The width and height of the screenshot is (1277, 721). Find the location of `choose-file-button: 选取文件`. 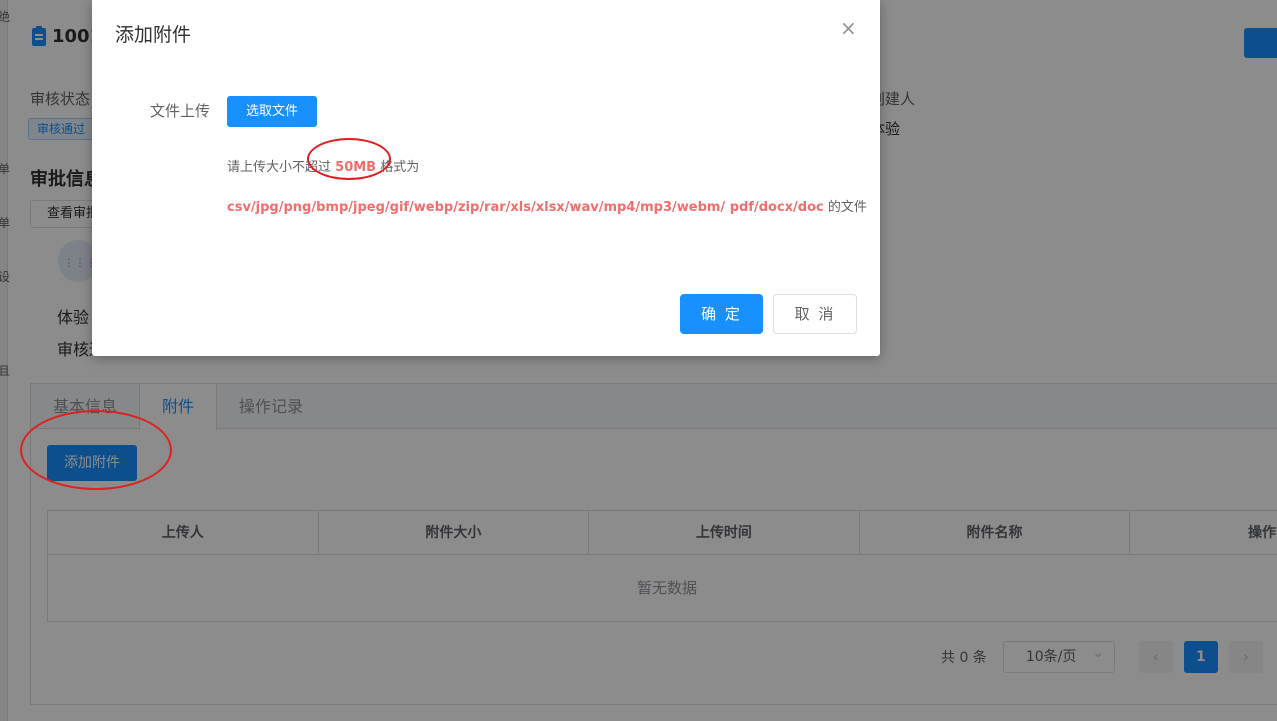

choose-file-button: 选取文件 is located at coordinates (272, 111).